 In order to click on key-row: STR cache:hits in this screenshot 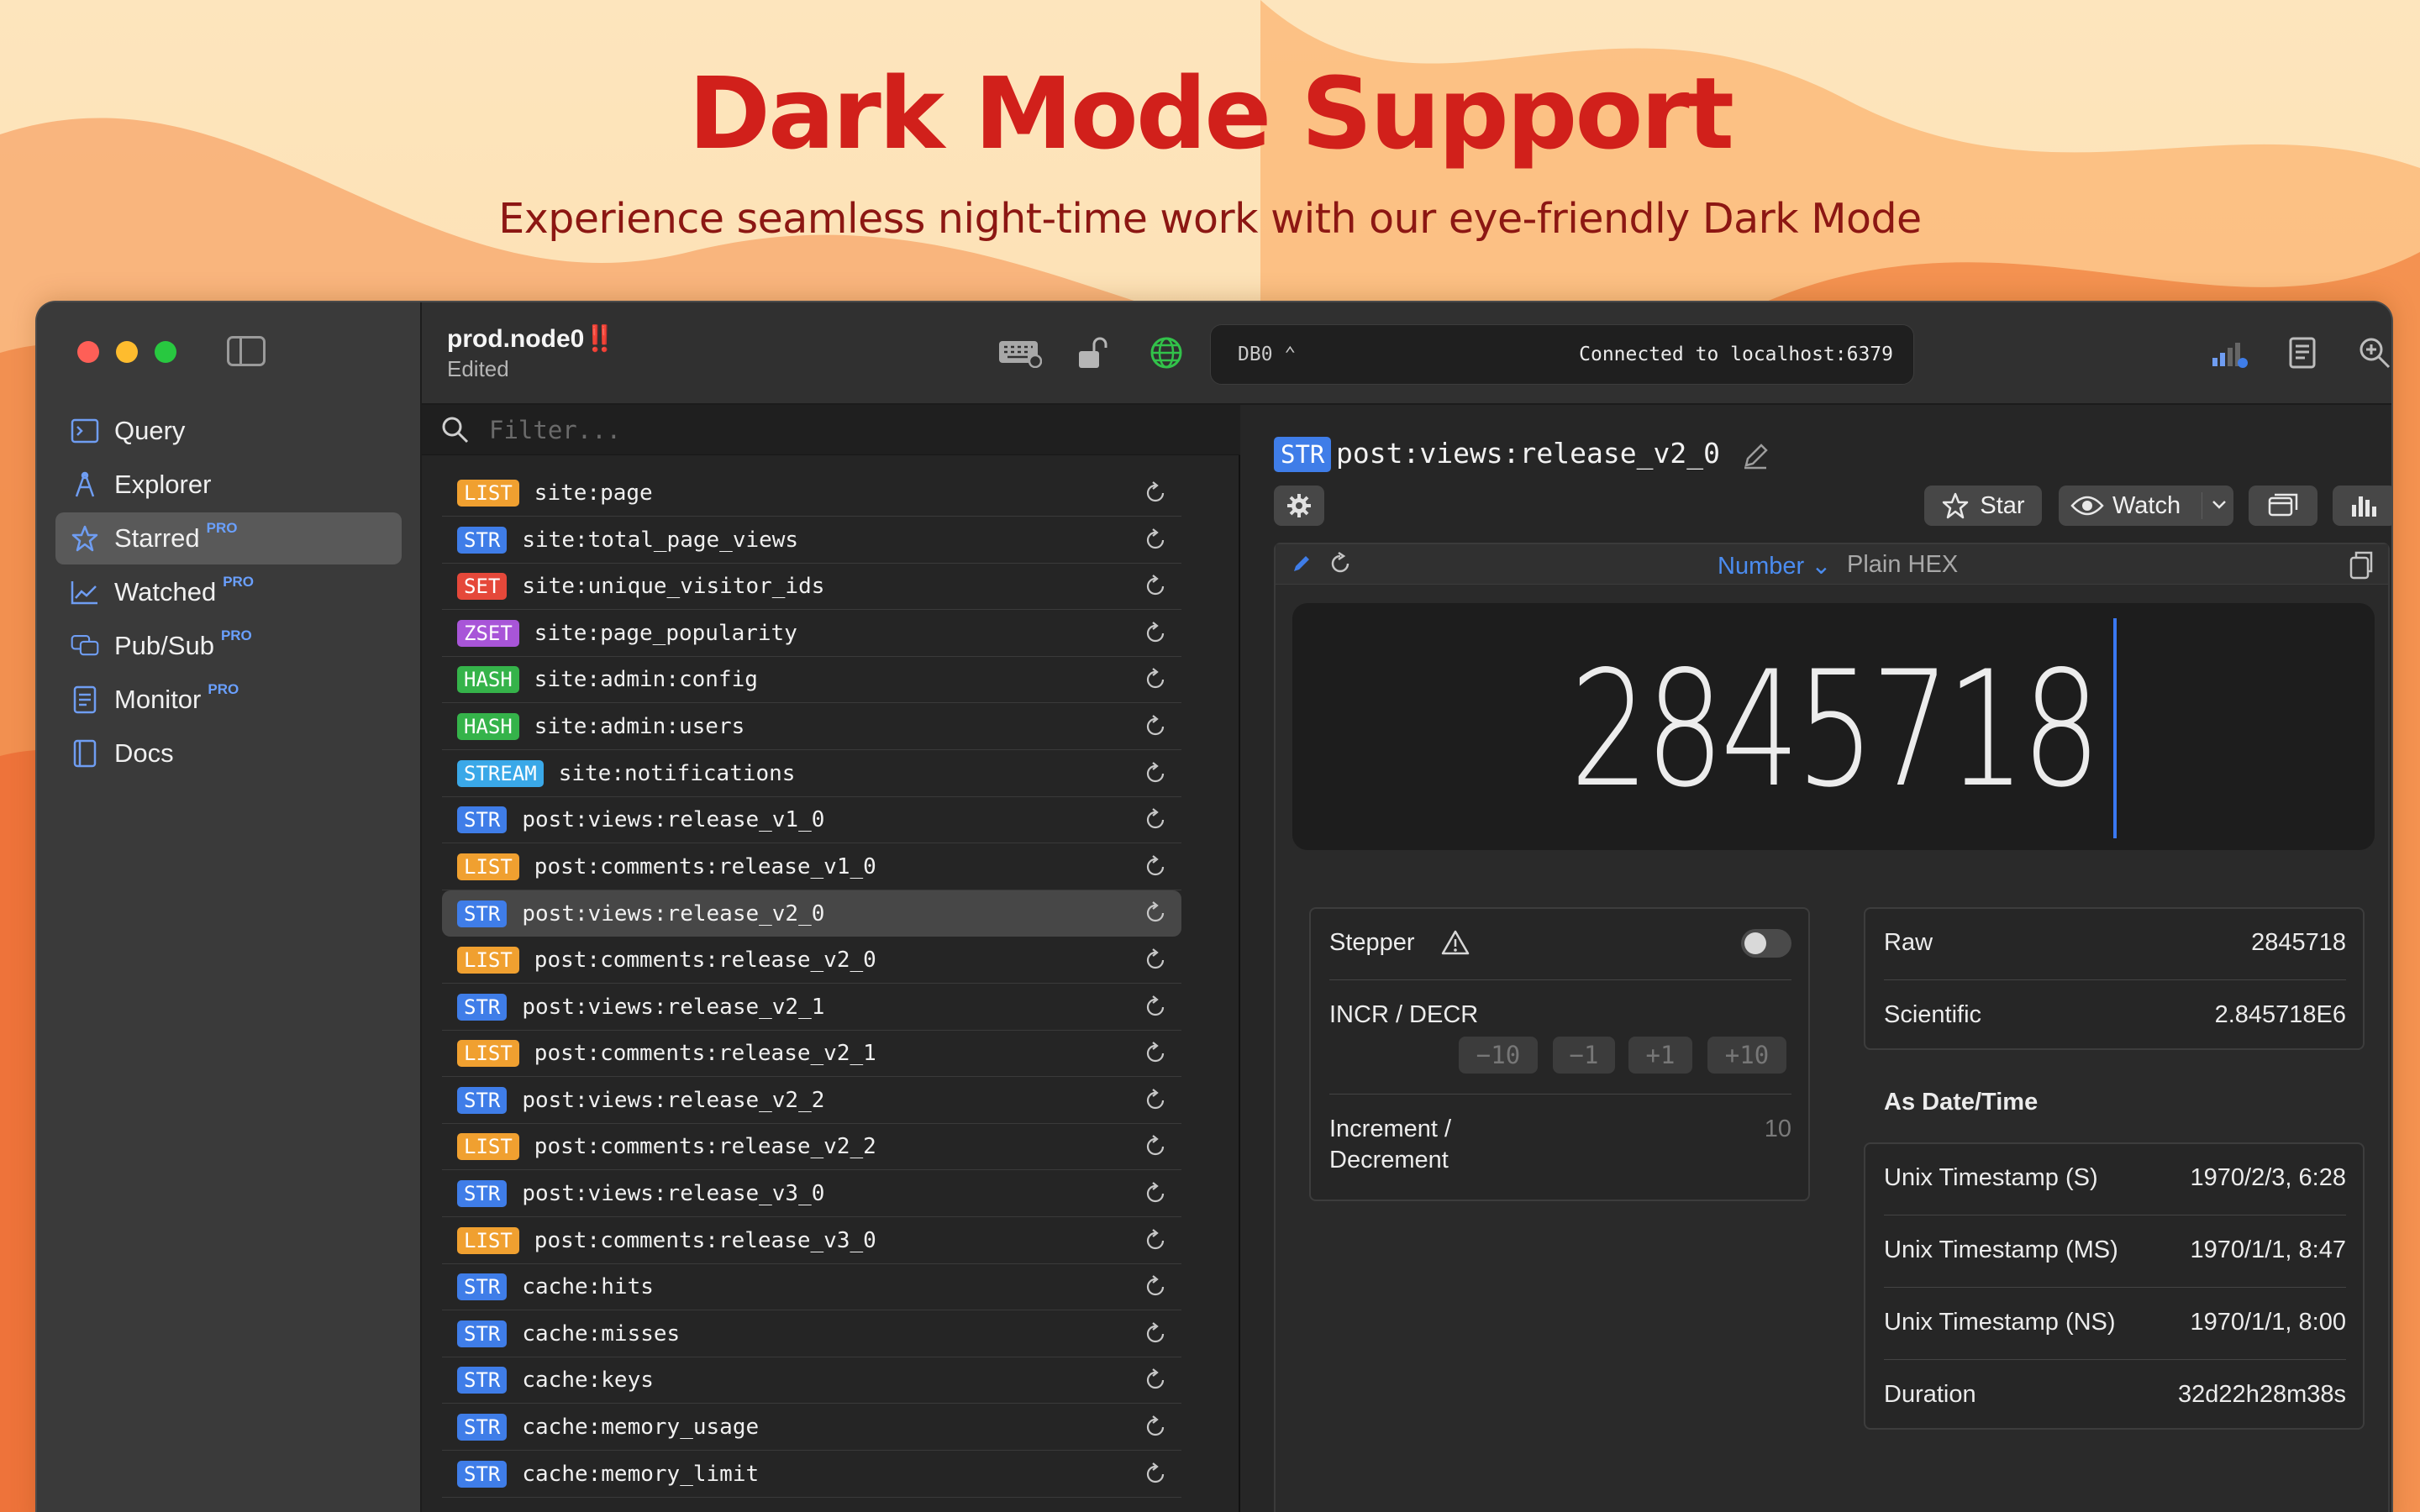, I will do `click(811, 1287)`.